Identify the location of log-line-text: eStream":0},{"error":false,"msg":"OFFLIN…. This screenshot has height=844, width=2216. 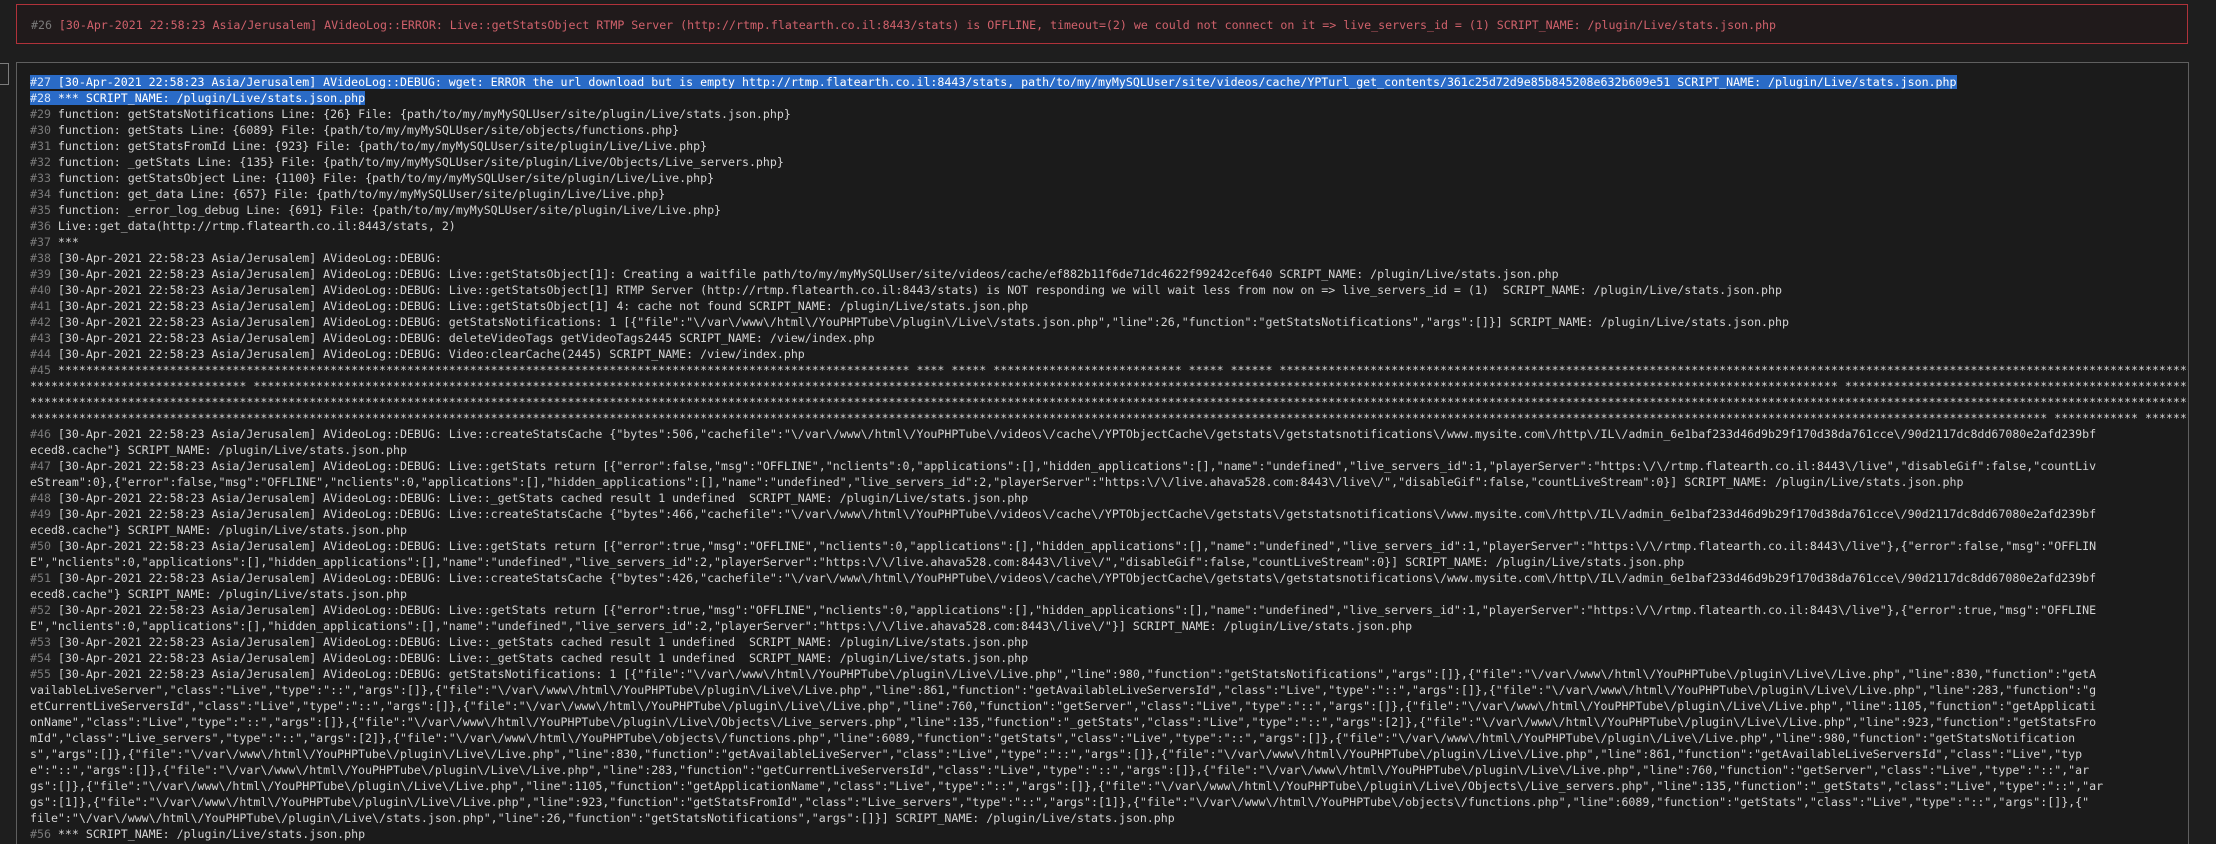
(997, 482).